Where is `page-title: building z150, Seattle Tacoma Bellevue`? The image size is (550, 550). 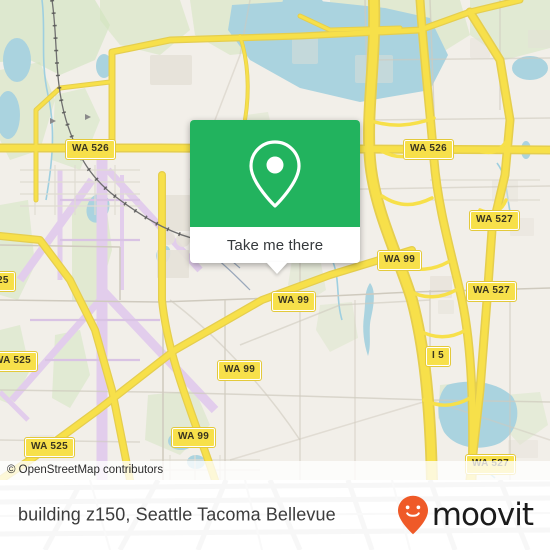
page-title: building z150, Seattle Tacoma Bellevue is located at coordinates (177, 514).